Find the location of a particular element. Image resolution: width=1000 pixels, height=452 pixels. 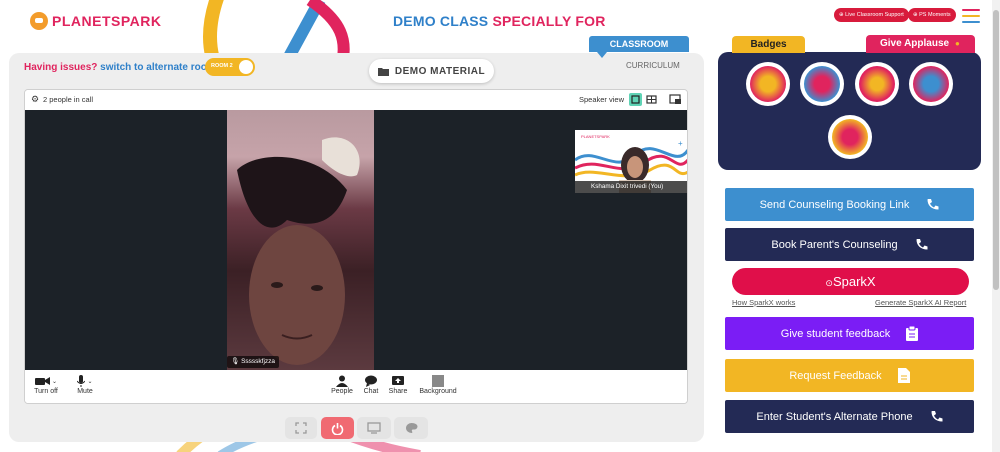

chat-button: Chat is located at coordinates (371, 384).